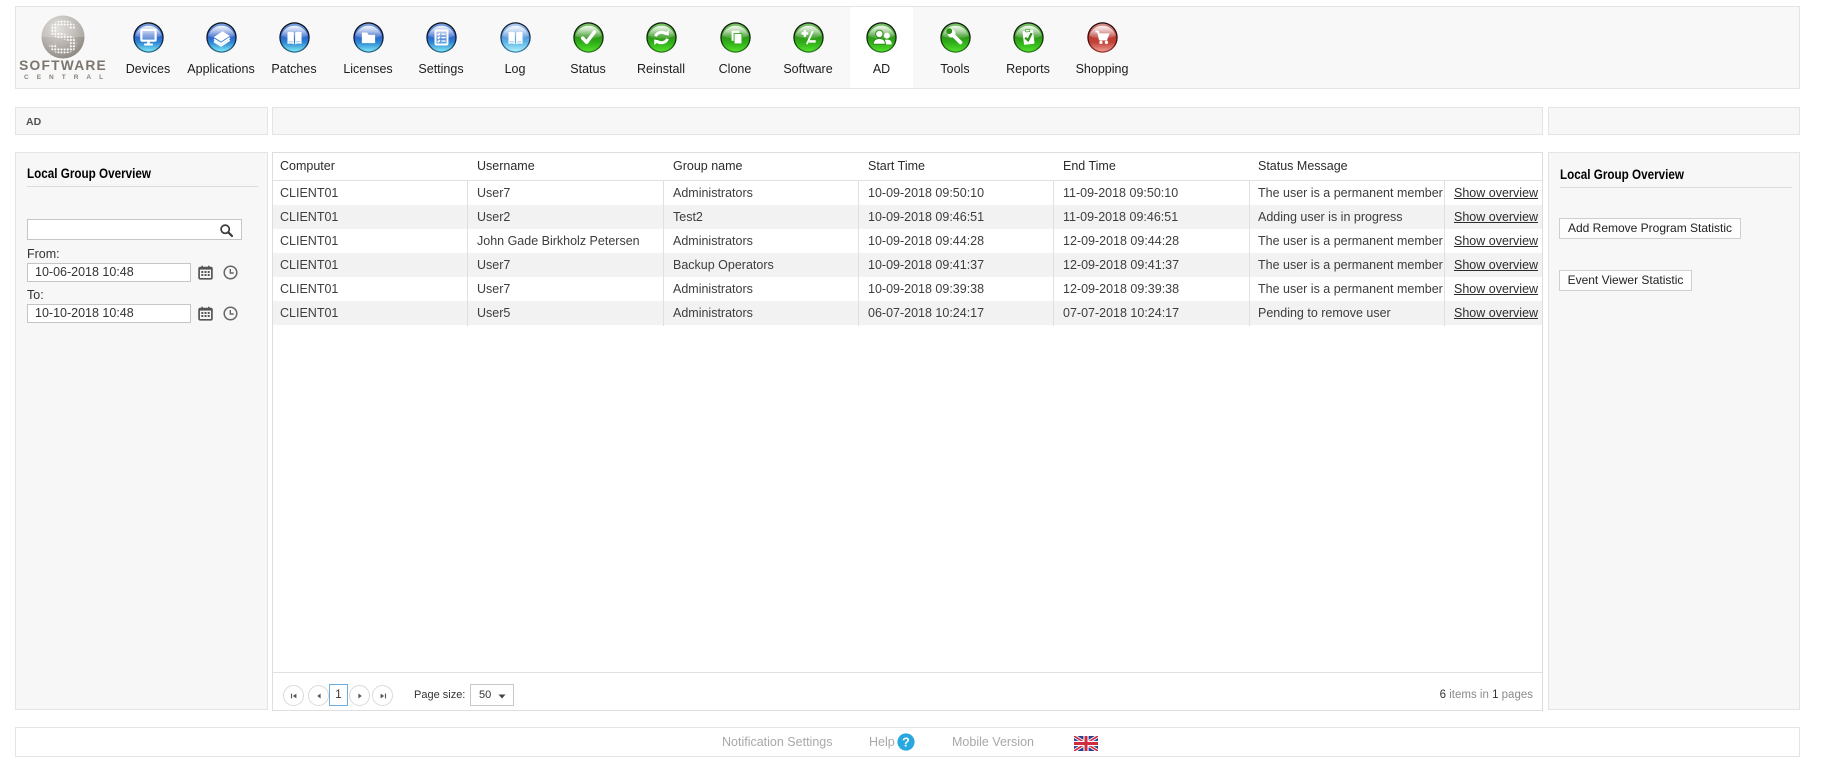 The width and height of the screenshot is (1837, 779). Describe the element at coordinates (63, 36) in the screenshot. I see `svg-text: S` at that location.